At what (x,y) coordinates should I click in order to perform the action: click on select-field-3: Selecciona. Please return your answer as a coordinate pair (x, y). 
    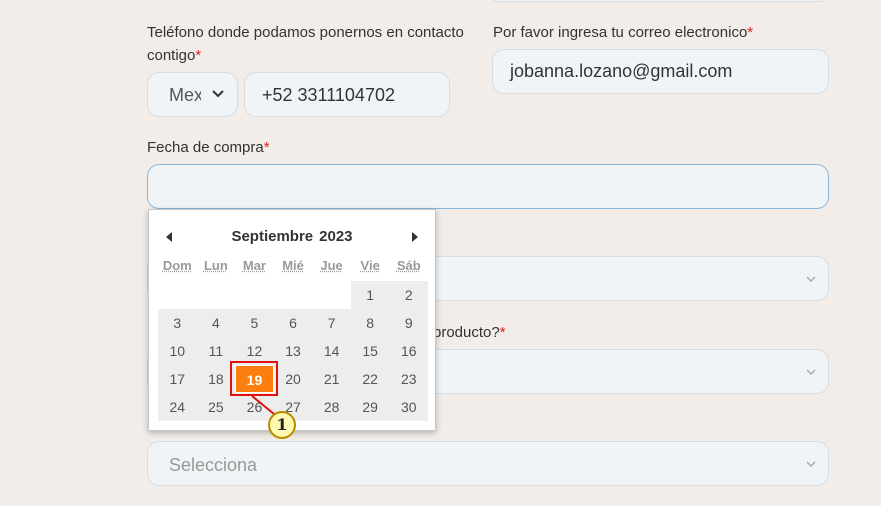
    Looking at the image, I should click on (488, 463).